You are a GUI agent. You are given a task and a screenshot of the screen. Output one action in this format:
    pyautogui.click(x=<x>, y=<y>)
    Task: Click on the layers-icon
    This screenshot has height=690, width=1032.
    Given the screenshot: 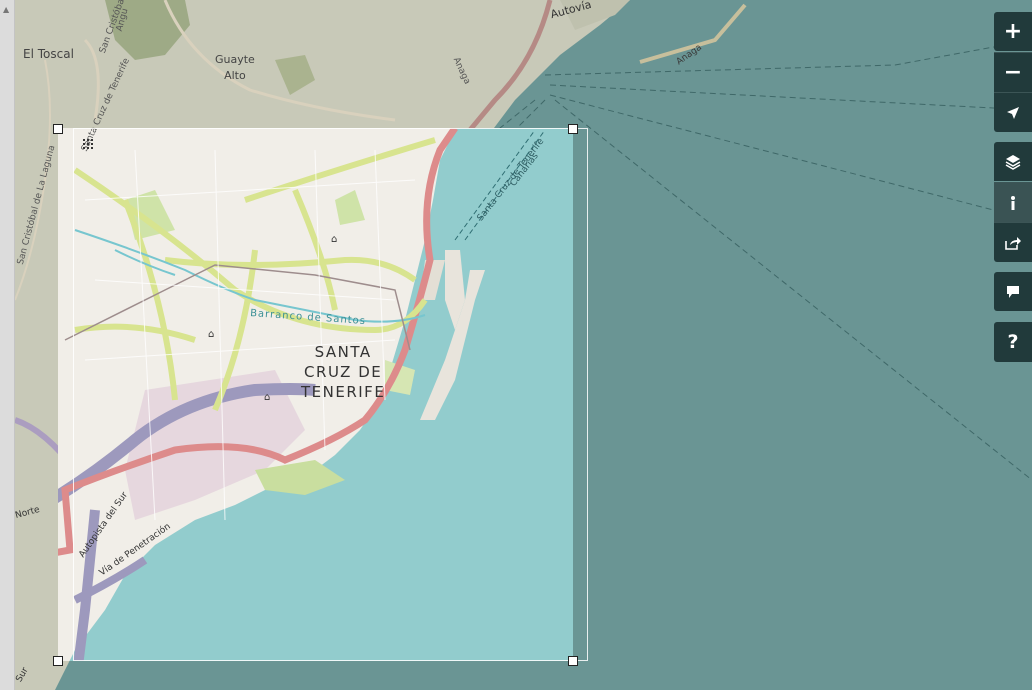 What is the action you would take?
    pyautogui.click(x=1013, y=162)
    